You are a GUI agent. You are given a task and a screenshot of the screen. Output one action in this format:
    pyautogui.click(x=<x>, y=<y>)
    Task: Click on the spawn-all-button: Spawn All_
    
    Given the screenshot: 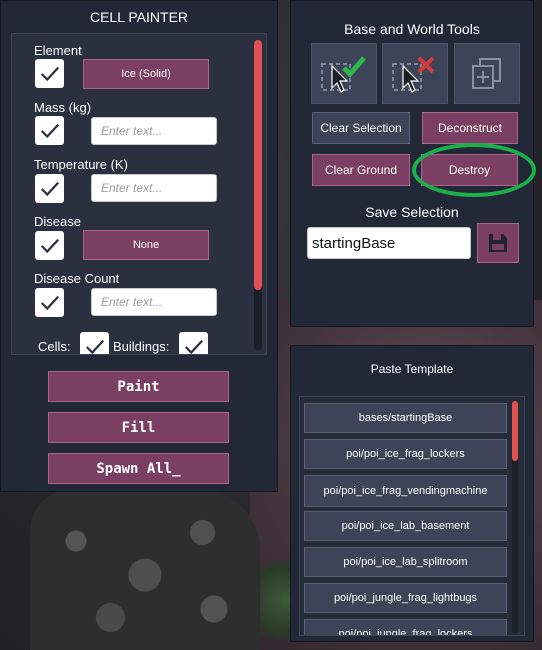 What is the action you would take?
    pyautogui.click(x=138, y=468)
    